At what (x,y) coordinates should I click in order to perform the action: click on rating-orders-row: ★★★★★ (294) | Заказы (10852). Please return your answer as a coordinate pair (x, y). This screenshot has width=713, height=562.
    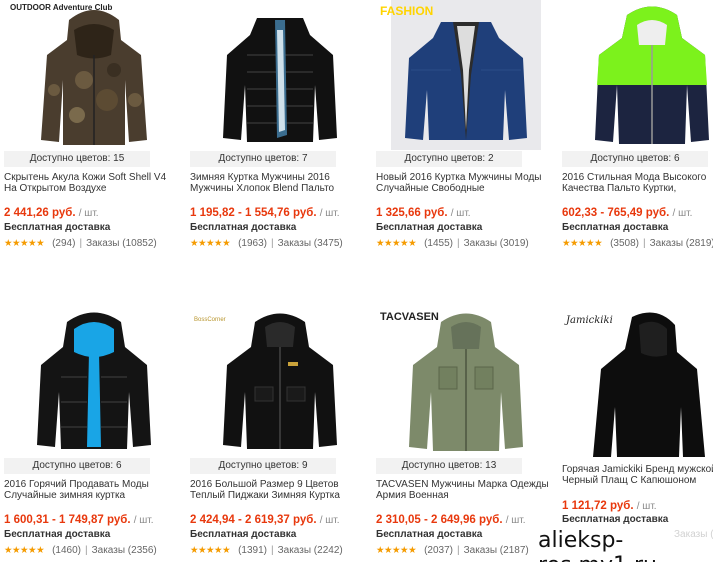
    Looking at the image, I should click on (80, 244).